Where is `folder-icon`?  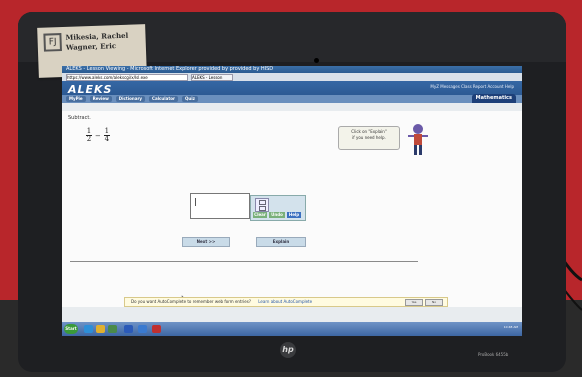
folder-icon is located at coordinates (100, 329).